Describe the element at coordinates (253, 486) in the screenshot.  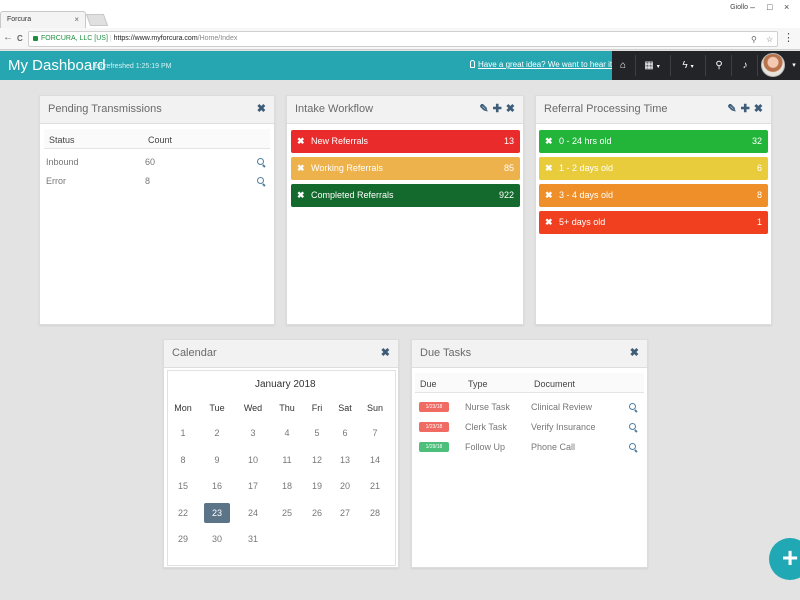
I see `calendar-day: 17` at that location.